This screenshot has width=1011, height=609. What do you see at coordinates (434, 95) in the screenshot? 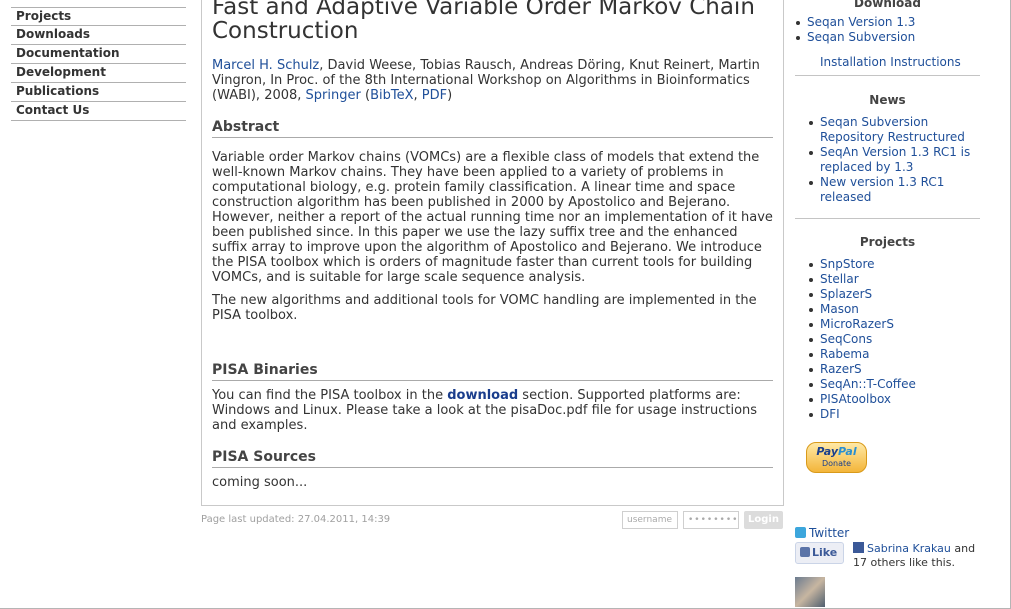
I see `pdf-link: PDF` at bounding box center [434, 95].